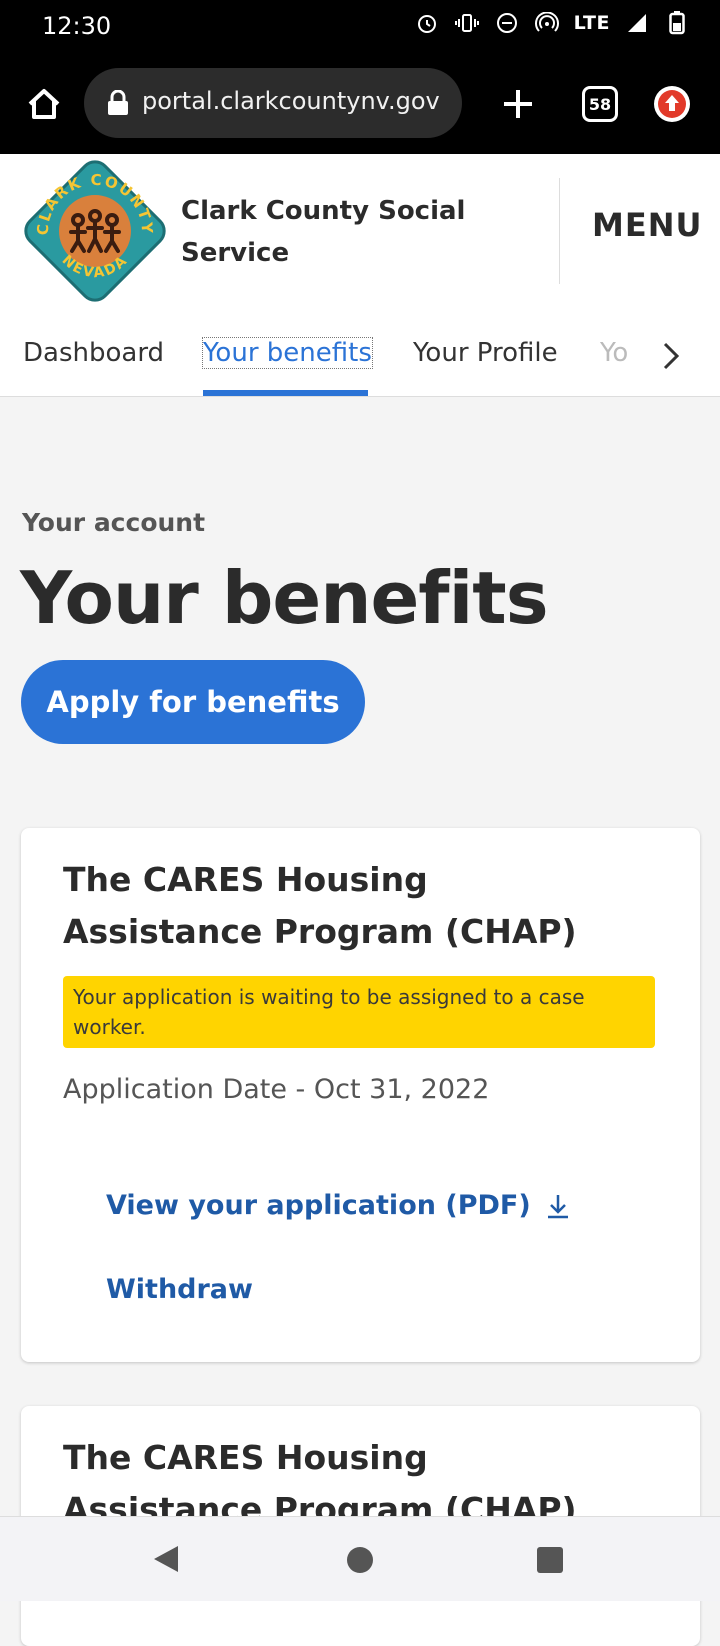 Image resolution: width=720 pixels, height=1646 pixels. What do you see at coordinates (485, 353) in the screenshot?
I see `tab-your-profile: Your Profile` at bounding box center [485, 353].